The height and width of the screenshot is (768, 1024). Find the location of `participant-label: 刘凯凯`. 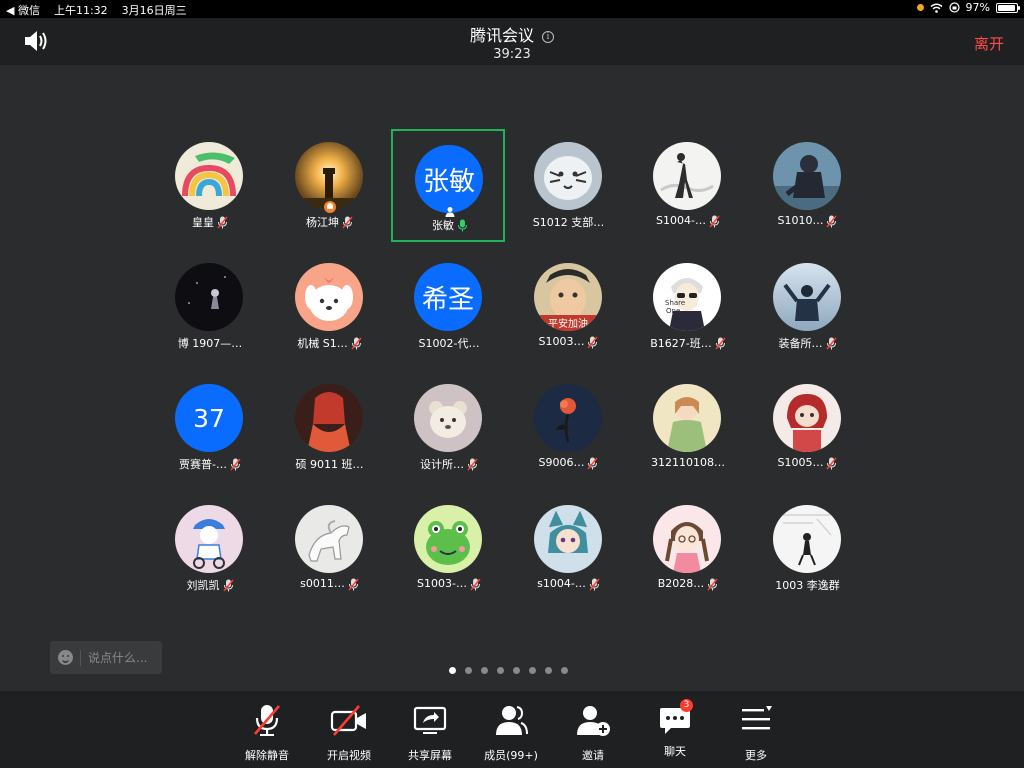

participant-label: 刘凯凯 is located at coordinates (210, 585).